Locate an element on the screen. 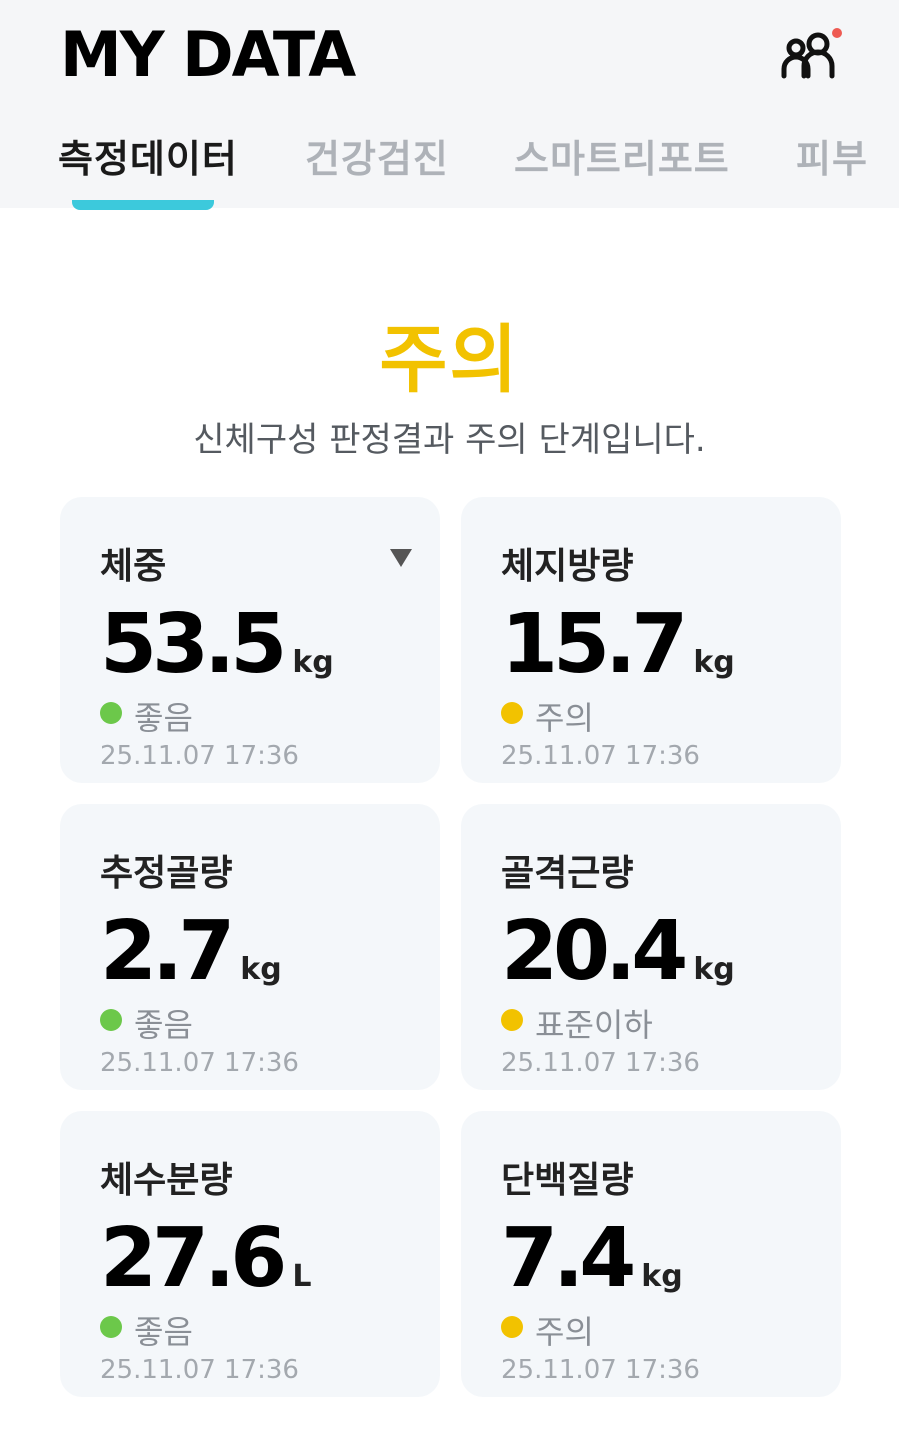 This screenshot has height=1443, width=899. tab-skin: 피부 is located at coordinates (832, 155).